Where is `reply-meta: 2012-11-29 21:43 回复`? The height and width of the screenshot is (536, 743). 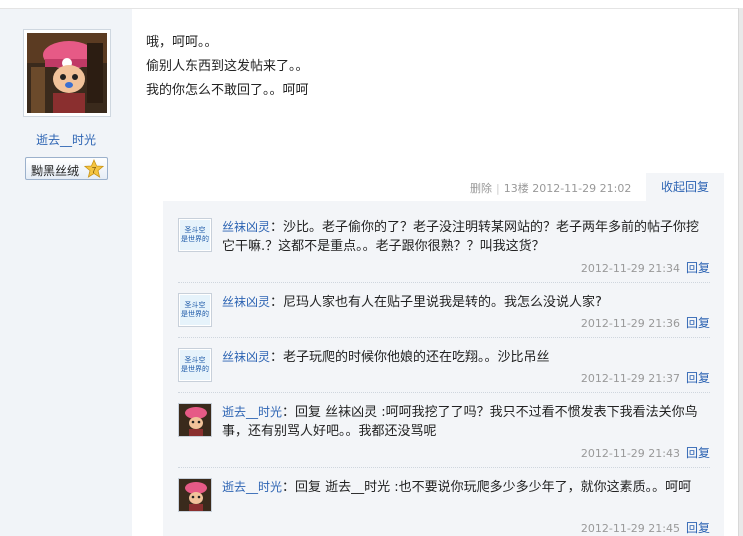 reply-meta: 2012-11-29 21:43 回复 is located at coordinates (645, 452).